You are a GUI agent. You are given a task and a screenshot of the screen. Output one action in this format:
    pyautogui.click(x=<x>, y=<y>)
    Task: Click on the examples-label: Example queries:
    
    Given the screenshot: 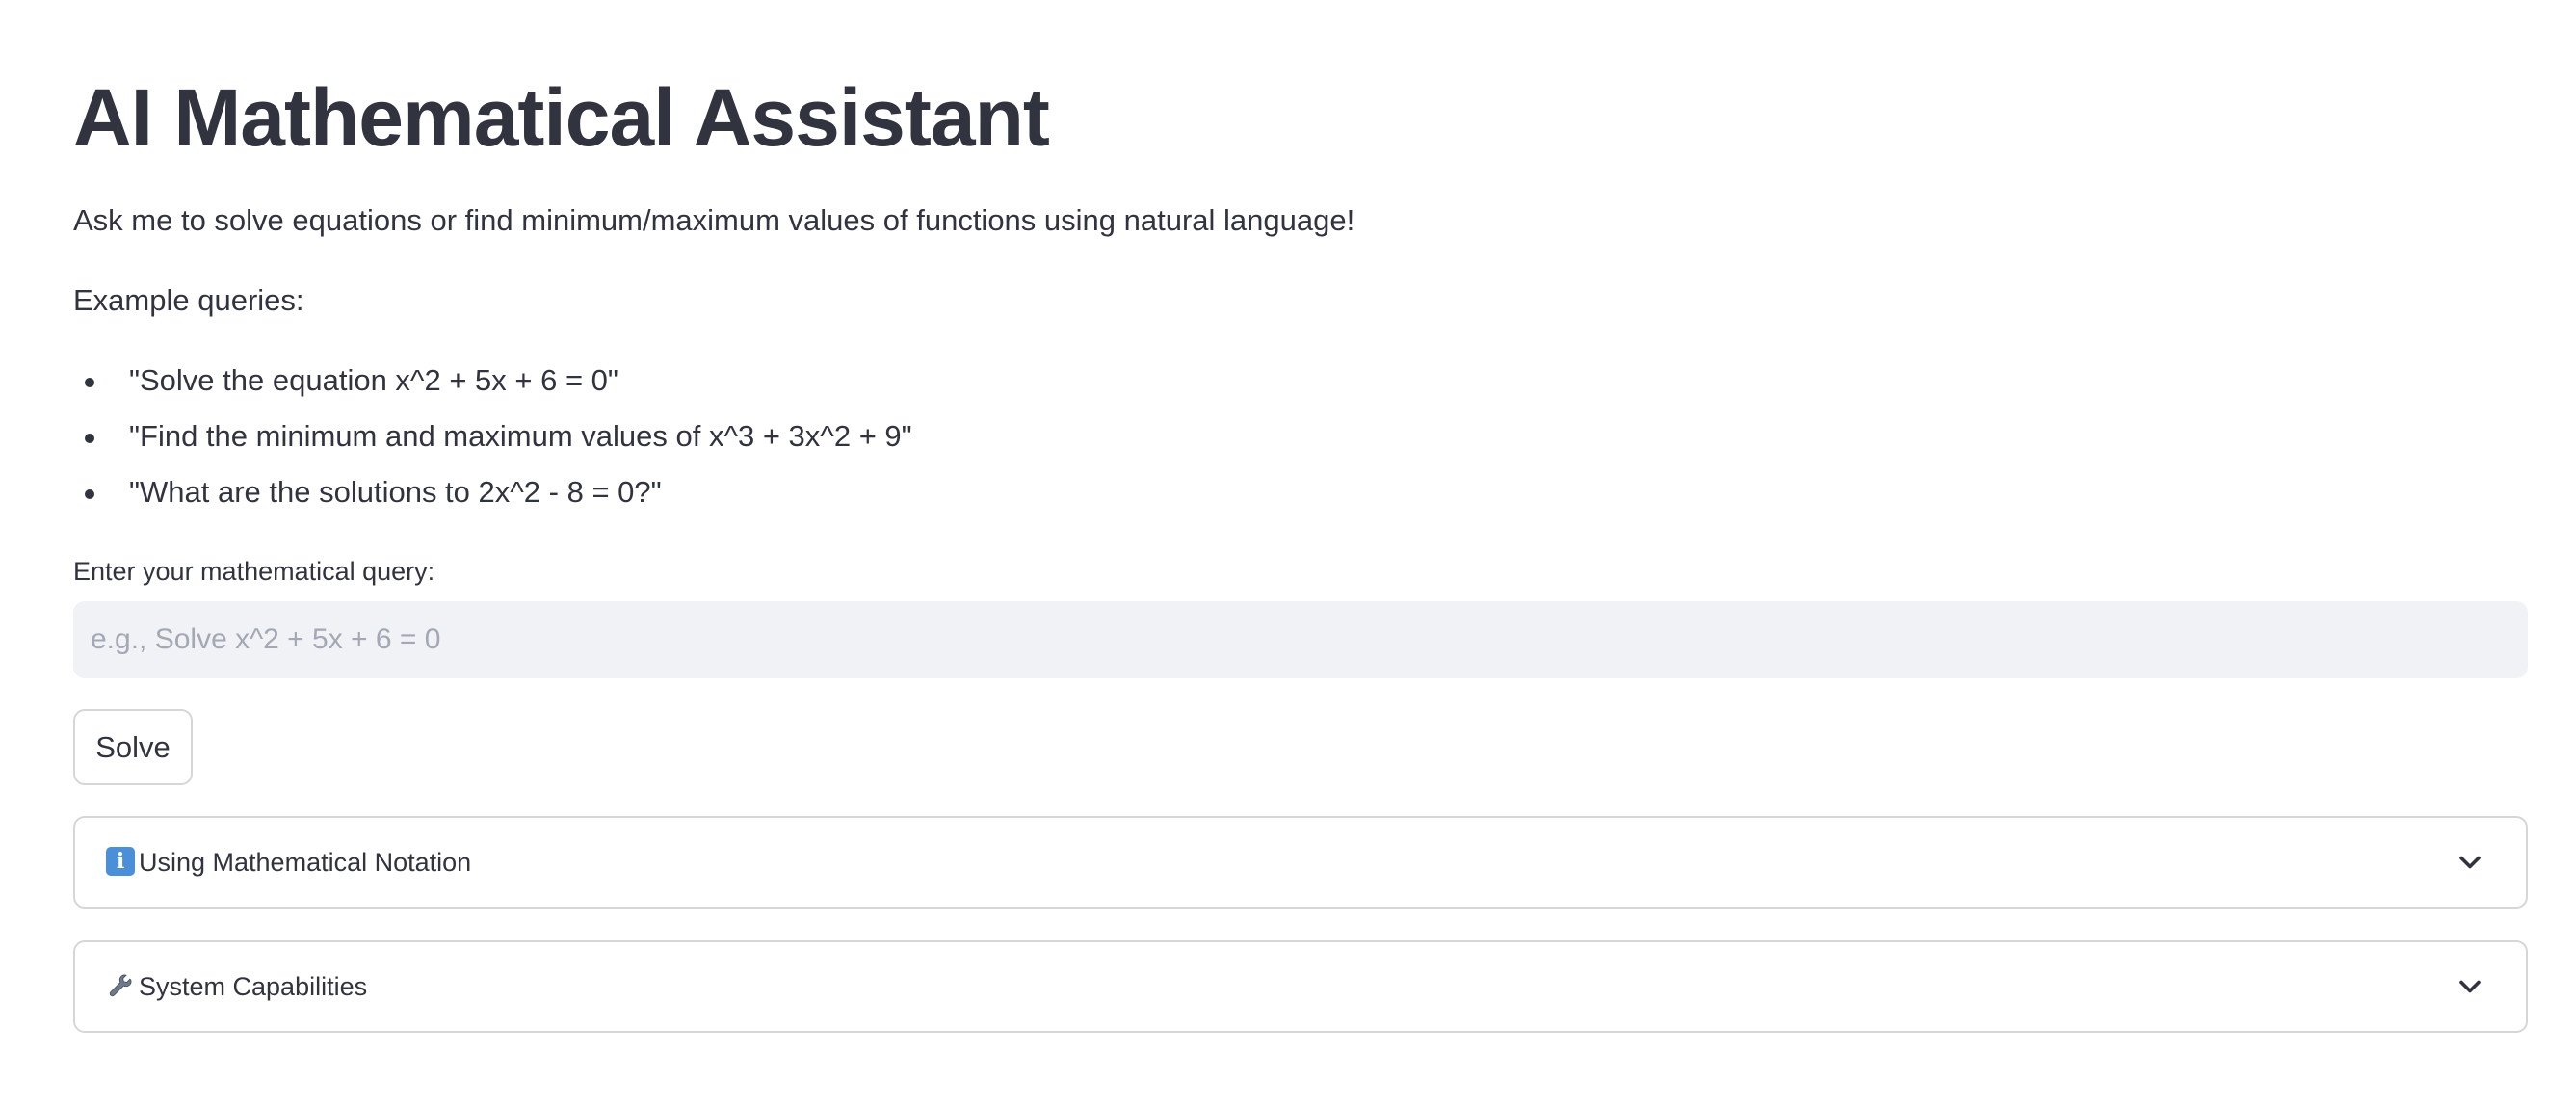 What is the action you would take?
    pyautogui.click(x=189, y=300)
    